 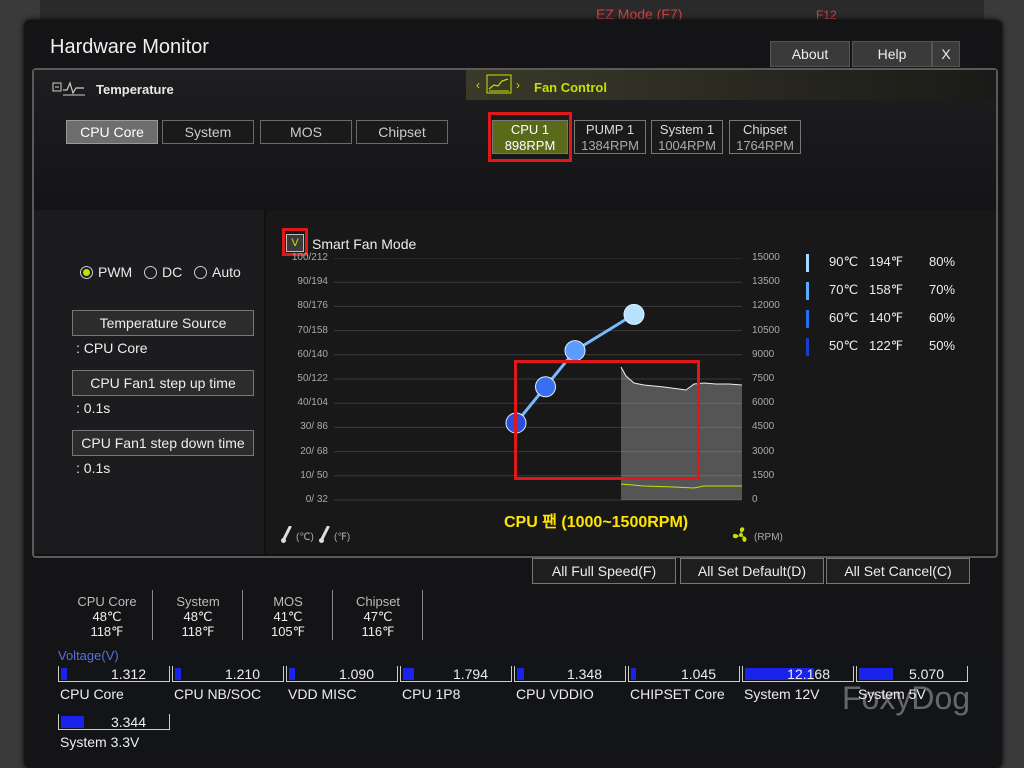 What do you see at coordinates (364, 244) in the screenshot?
I see `smart-fan-label: Smart Fan Mode` at bounding box center [364, 244].